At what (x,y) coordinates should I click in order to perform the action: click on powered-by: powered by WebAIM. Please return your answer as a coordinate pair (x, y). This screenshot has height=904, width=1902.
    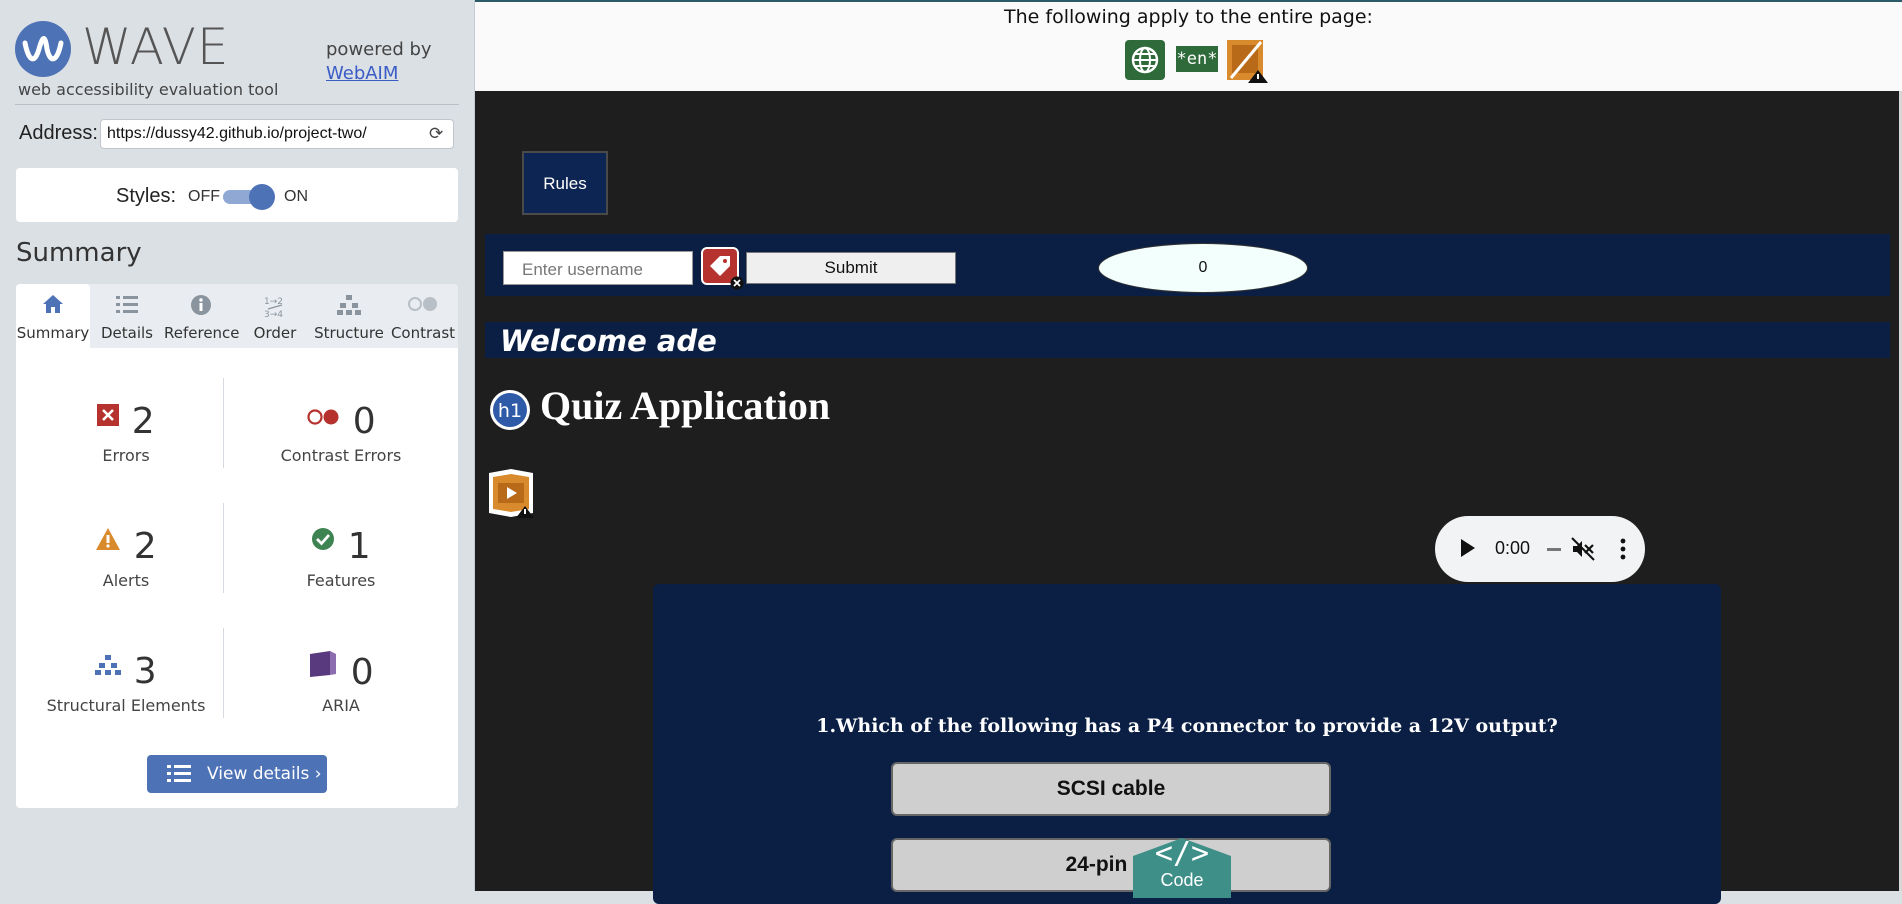
    Looking at the image, I should click on (379, 62).